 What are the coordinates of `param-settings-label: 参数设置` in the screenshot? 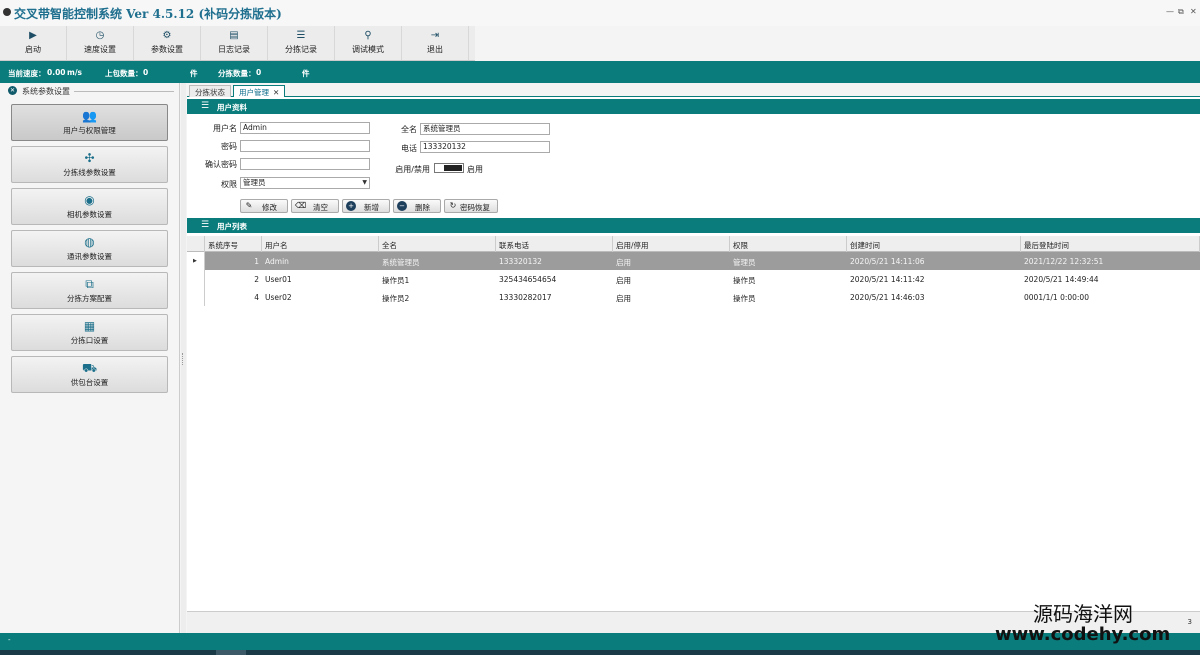 It's located at (167, 49).